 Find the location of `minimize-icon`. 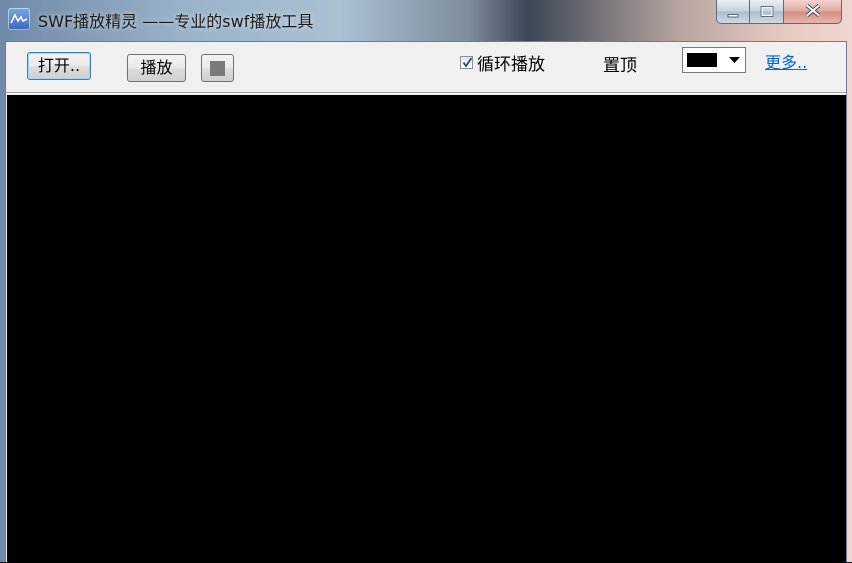

minimize-icon is located at coordinates (733, 11).